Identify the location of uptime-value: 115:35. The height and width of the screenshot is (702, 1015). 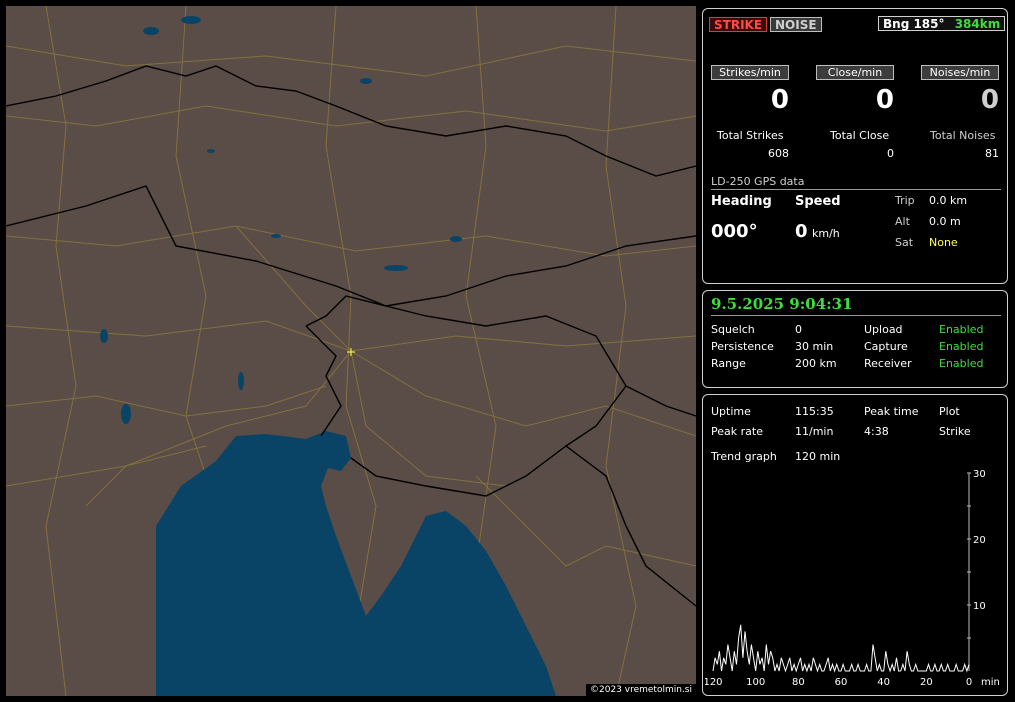
(814, 411).